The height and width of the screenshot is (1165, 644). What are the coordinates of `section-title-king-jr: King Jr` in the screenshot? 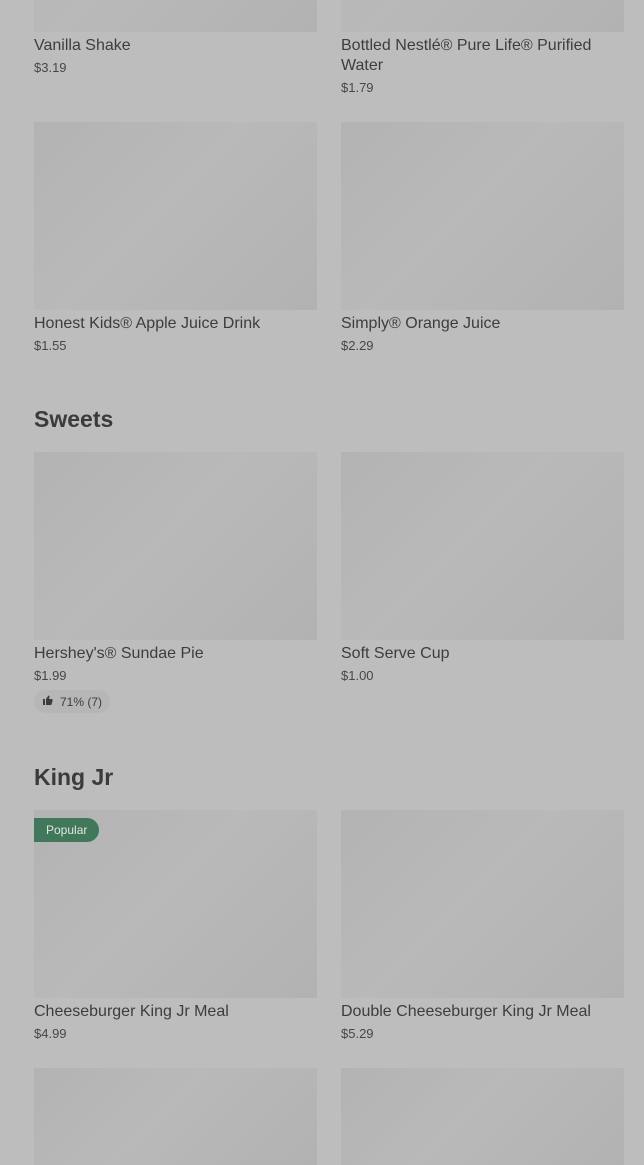 It's located at (74, 777).